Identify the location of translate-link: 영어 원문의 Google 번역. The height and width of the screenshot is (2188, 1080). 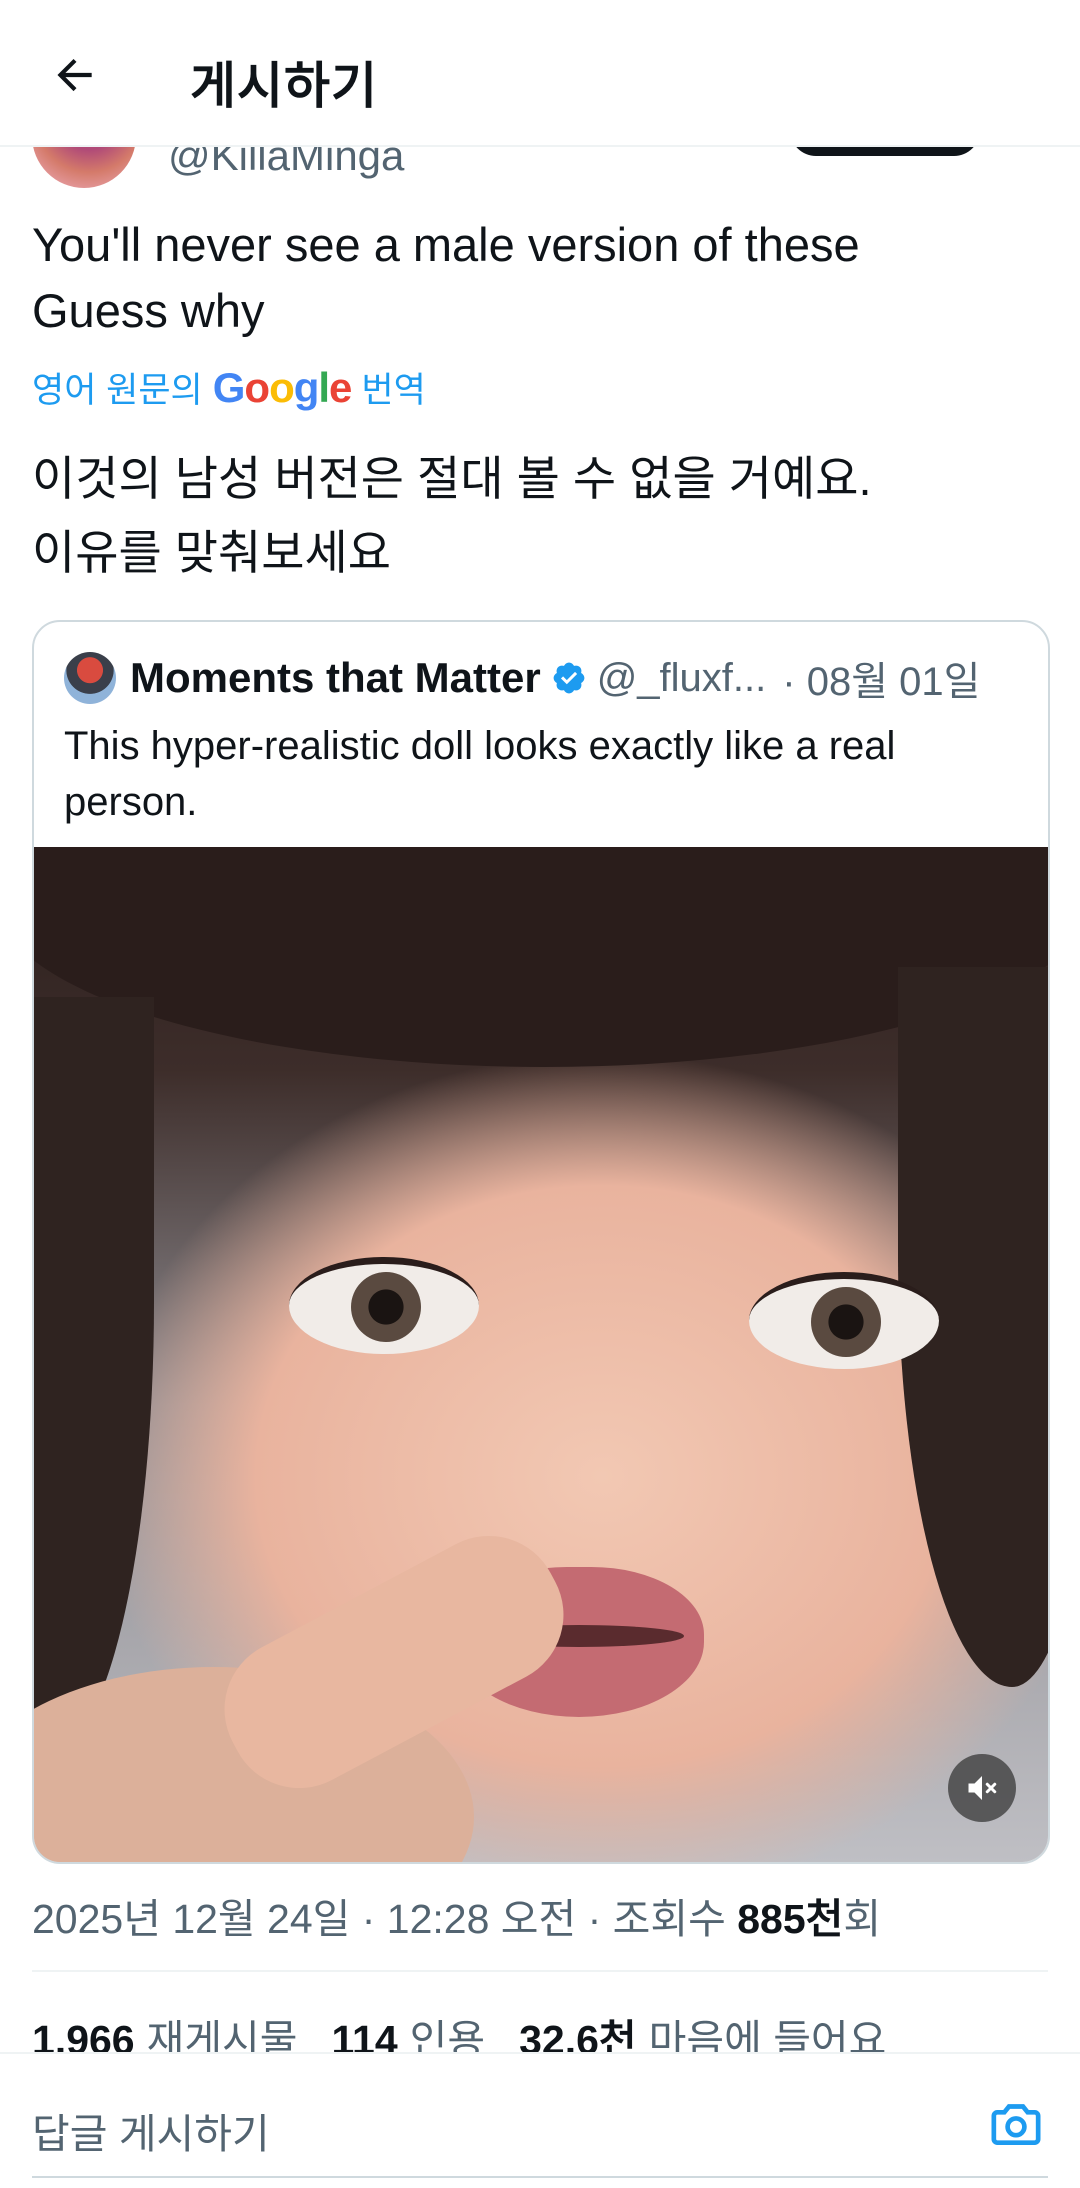
(229, 387).